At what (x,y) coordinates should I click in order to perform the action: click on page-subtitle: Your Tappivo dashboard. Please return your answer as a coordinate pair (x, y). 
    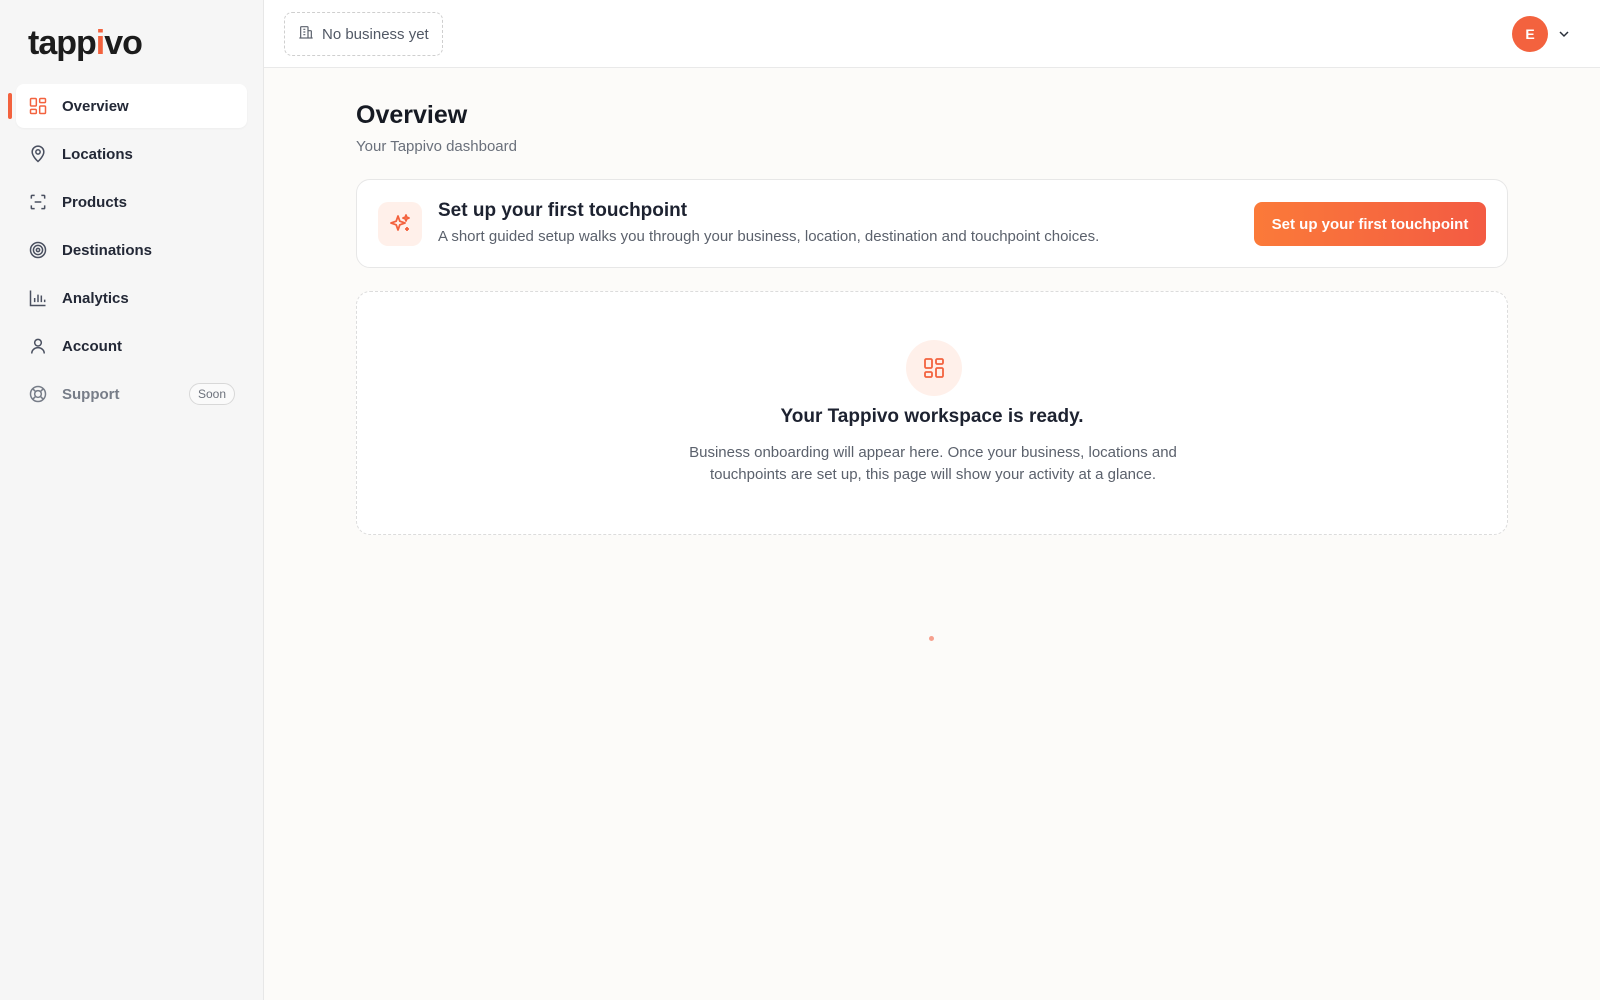
    Looking at the image, I should click on (436, 146).